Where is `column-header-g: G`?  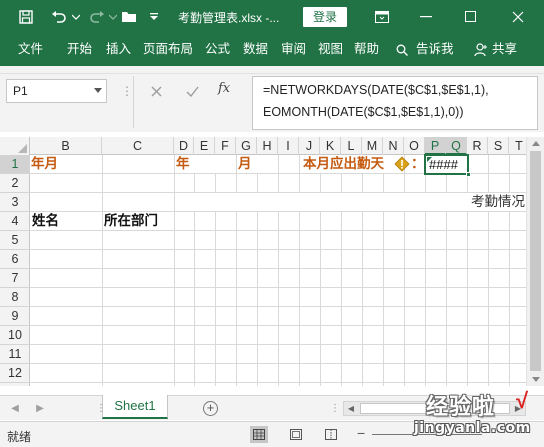
column-header-g: G is located at coordinates (246, 146).